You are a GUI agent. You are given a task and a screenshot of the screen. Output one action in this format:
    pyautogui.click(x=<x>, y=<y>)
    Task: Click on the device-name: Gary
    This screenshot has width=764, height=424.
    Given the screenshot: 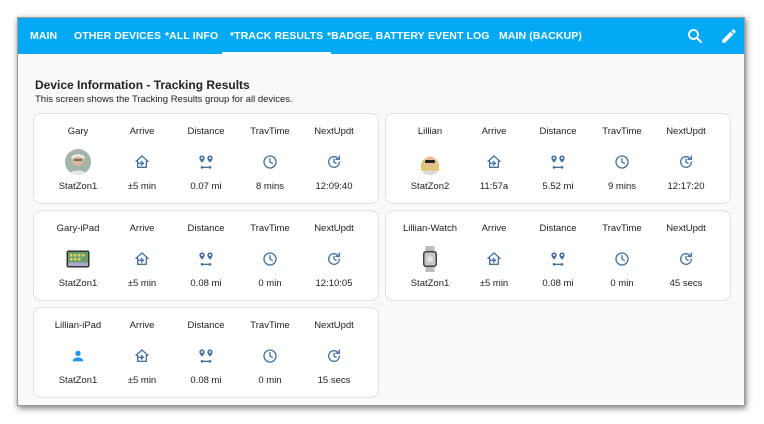 What is the action you would take?
    pyautogui.click(x=78, y=131)
    